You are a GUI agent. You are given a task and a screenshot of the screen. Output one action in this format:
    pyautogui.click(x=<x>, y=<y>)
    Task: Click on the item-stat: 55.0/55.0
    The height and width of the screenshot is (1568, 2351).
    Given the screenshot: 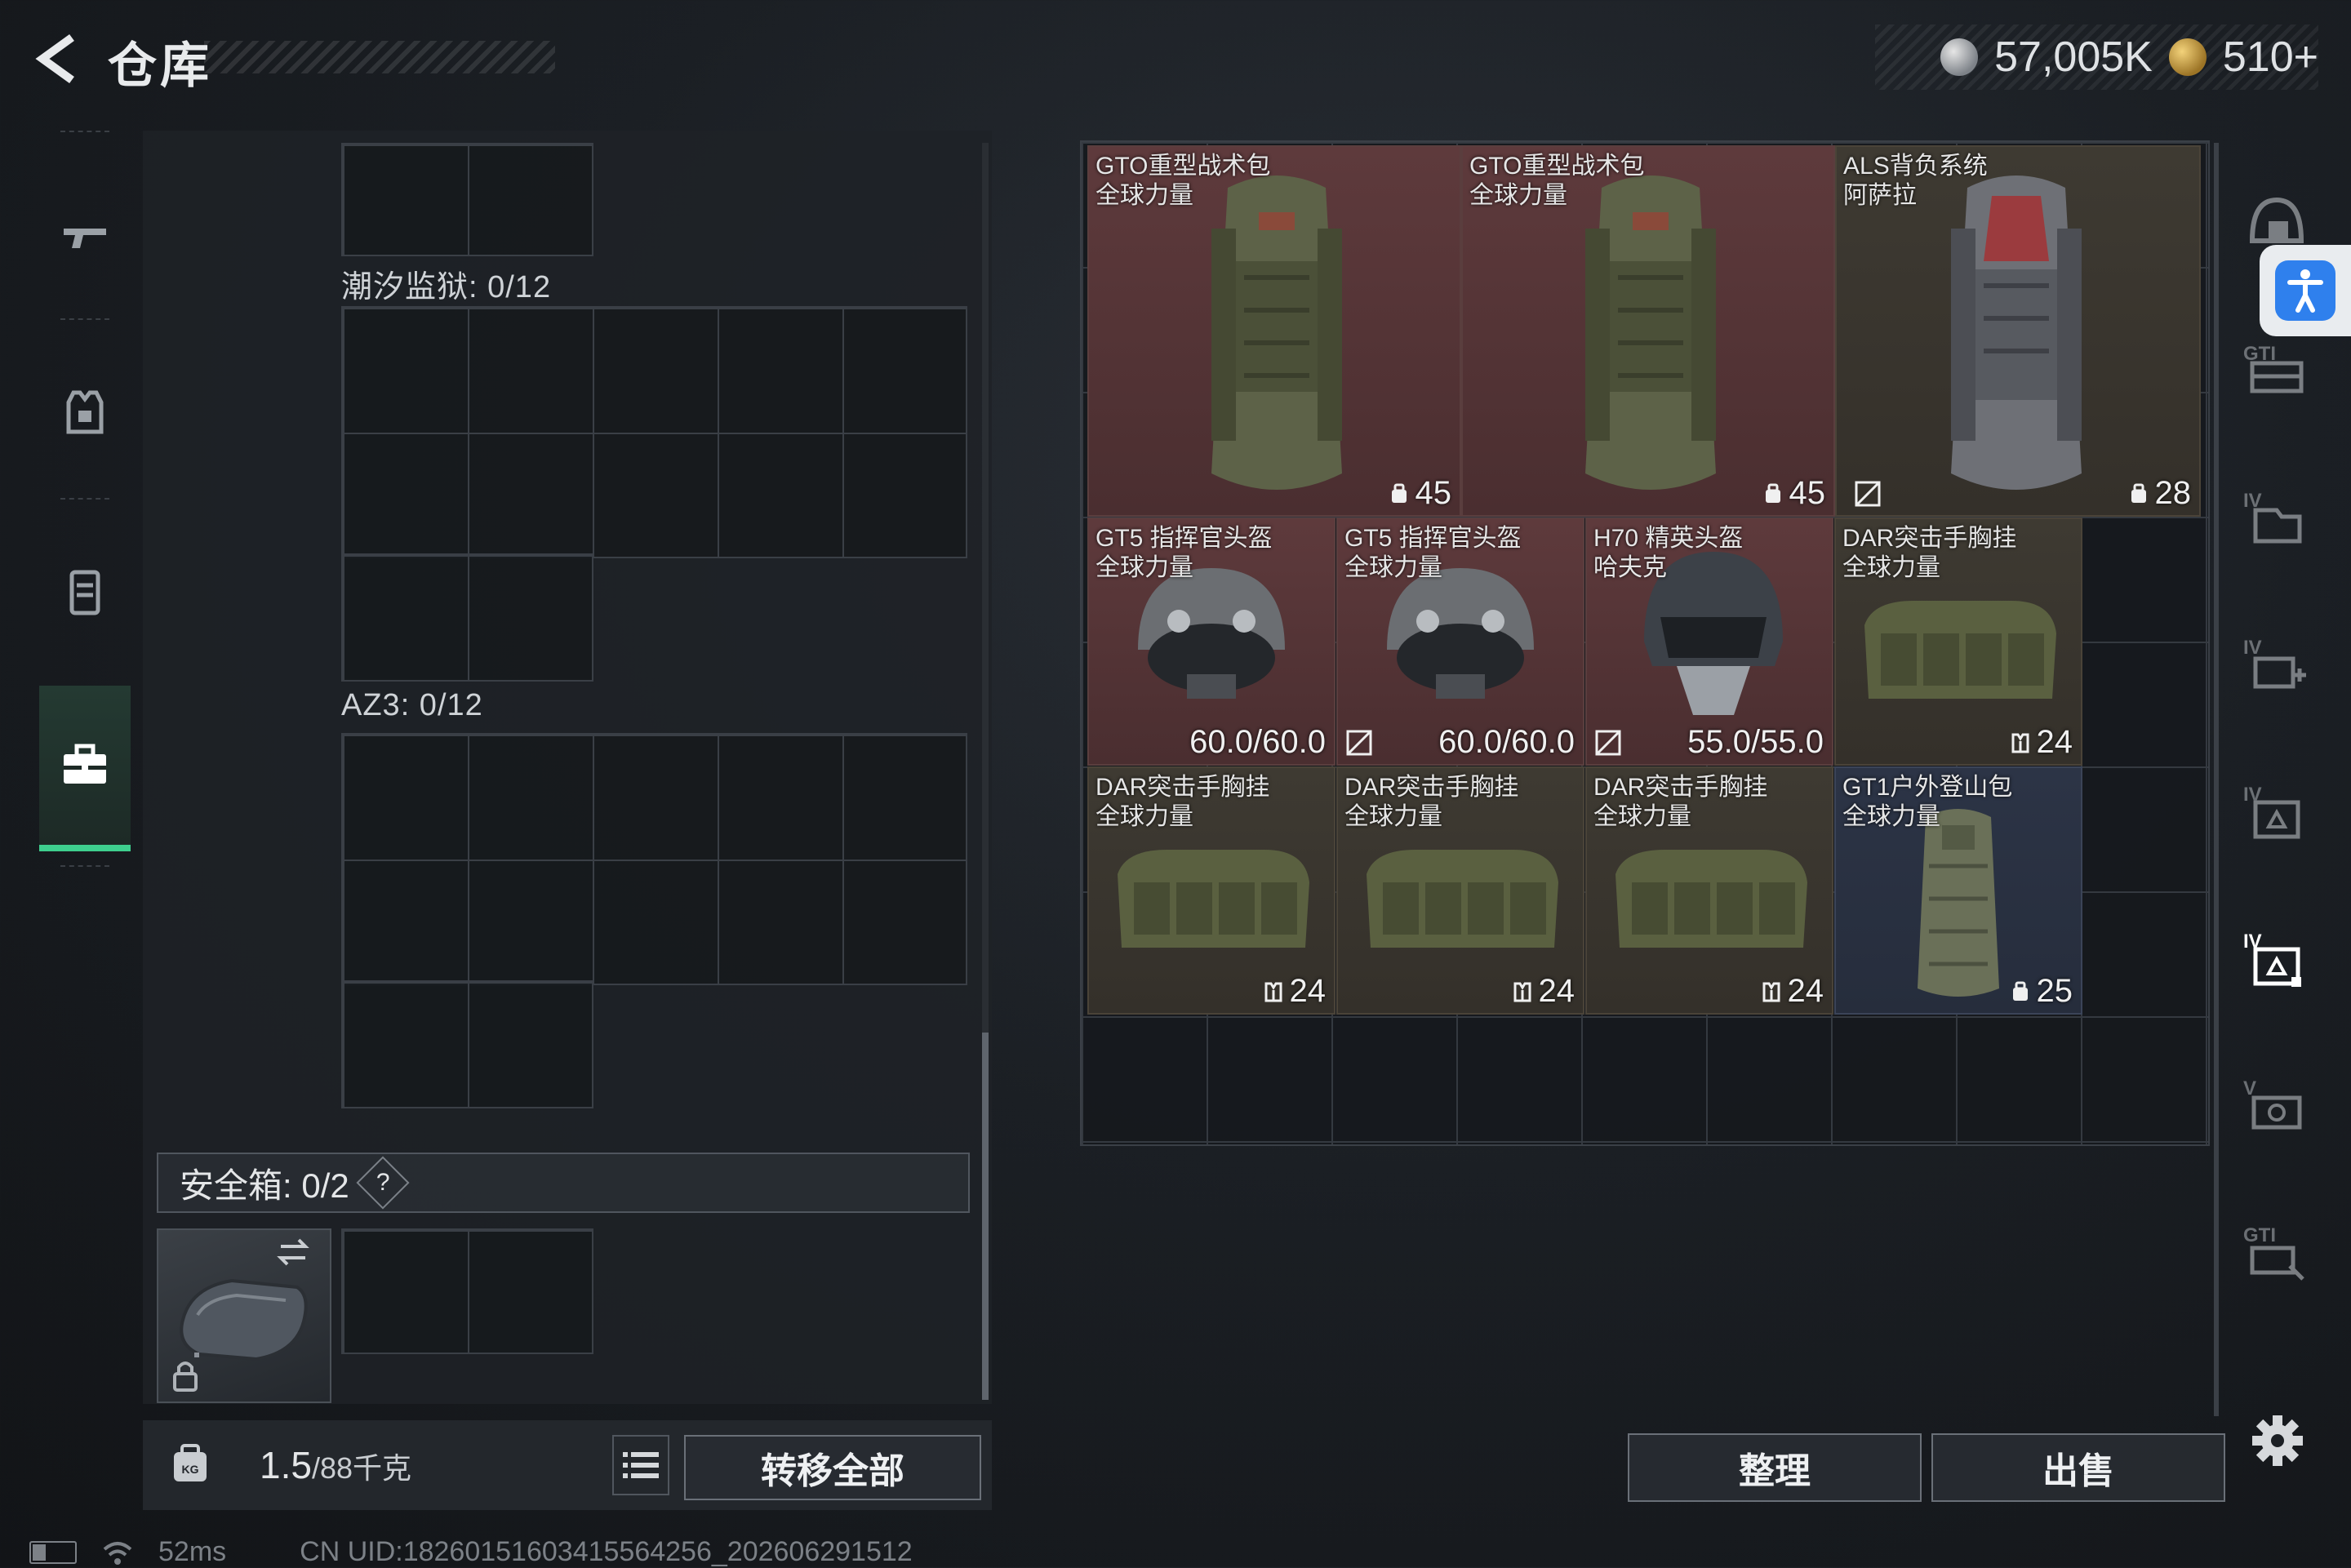 What is the action you would take?
    pyautogui.click(x=1755, y=742)
    